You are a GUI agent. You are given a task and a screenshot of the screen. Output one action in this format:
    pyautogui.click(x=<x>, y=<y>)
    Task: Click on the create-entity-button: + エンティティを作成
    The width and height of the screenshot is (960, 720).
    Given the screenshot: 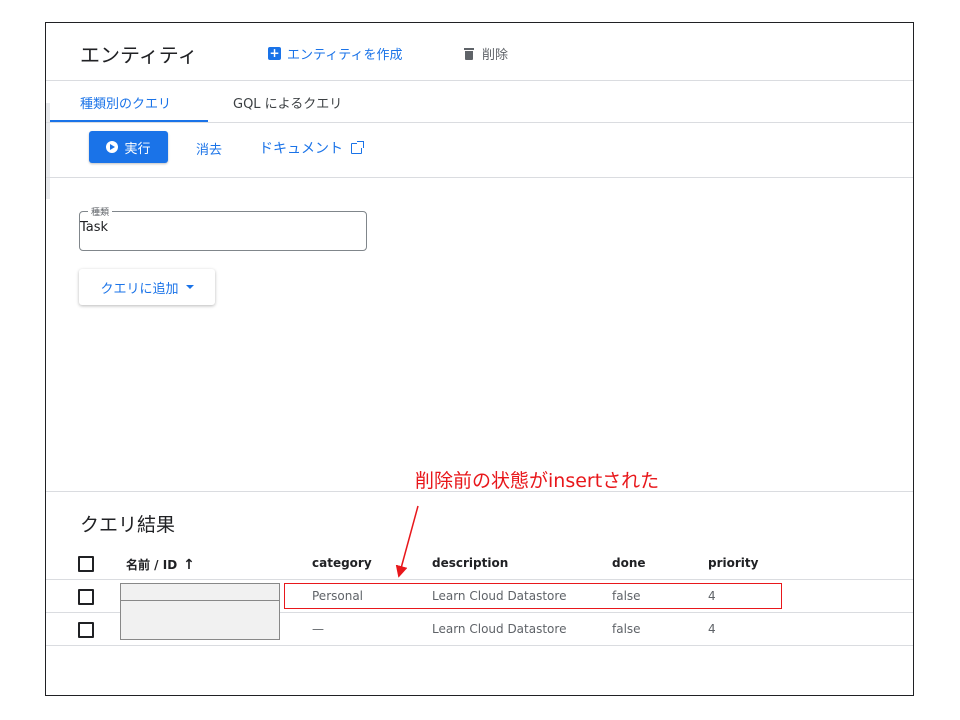 What is the action you would take?
    pyautogui.click(x=335, y=53)
    